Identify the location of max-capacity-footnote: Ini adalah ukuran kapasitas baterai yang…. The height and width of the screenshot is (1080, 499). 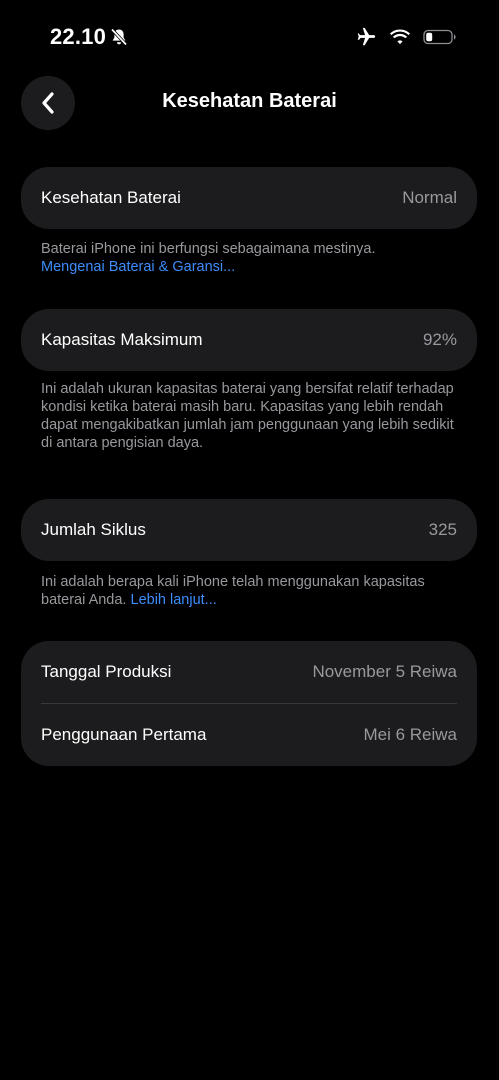
(247, 416).